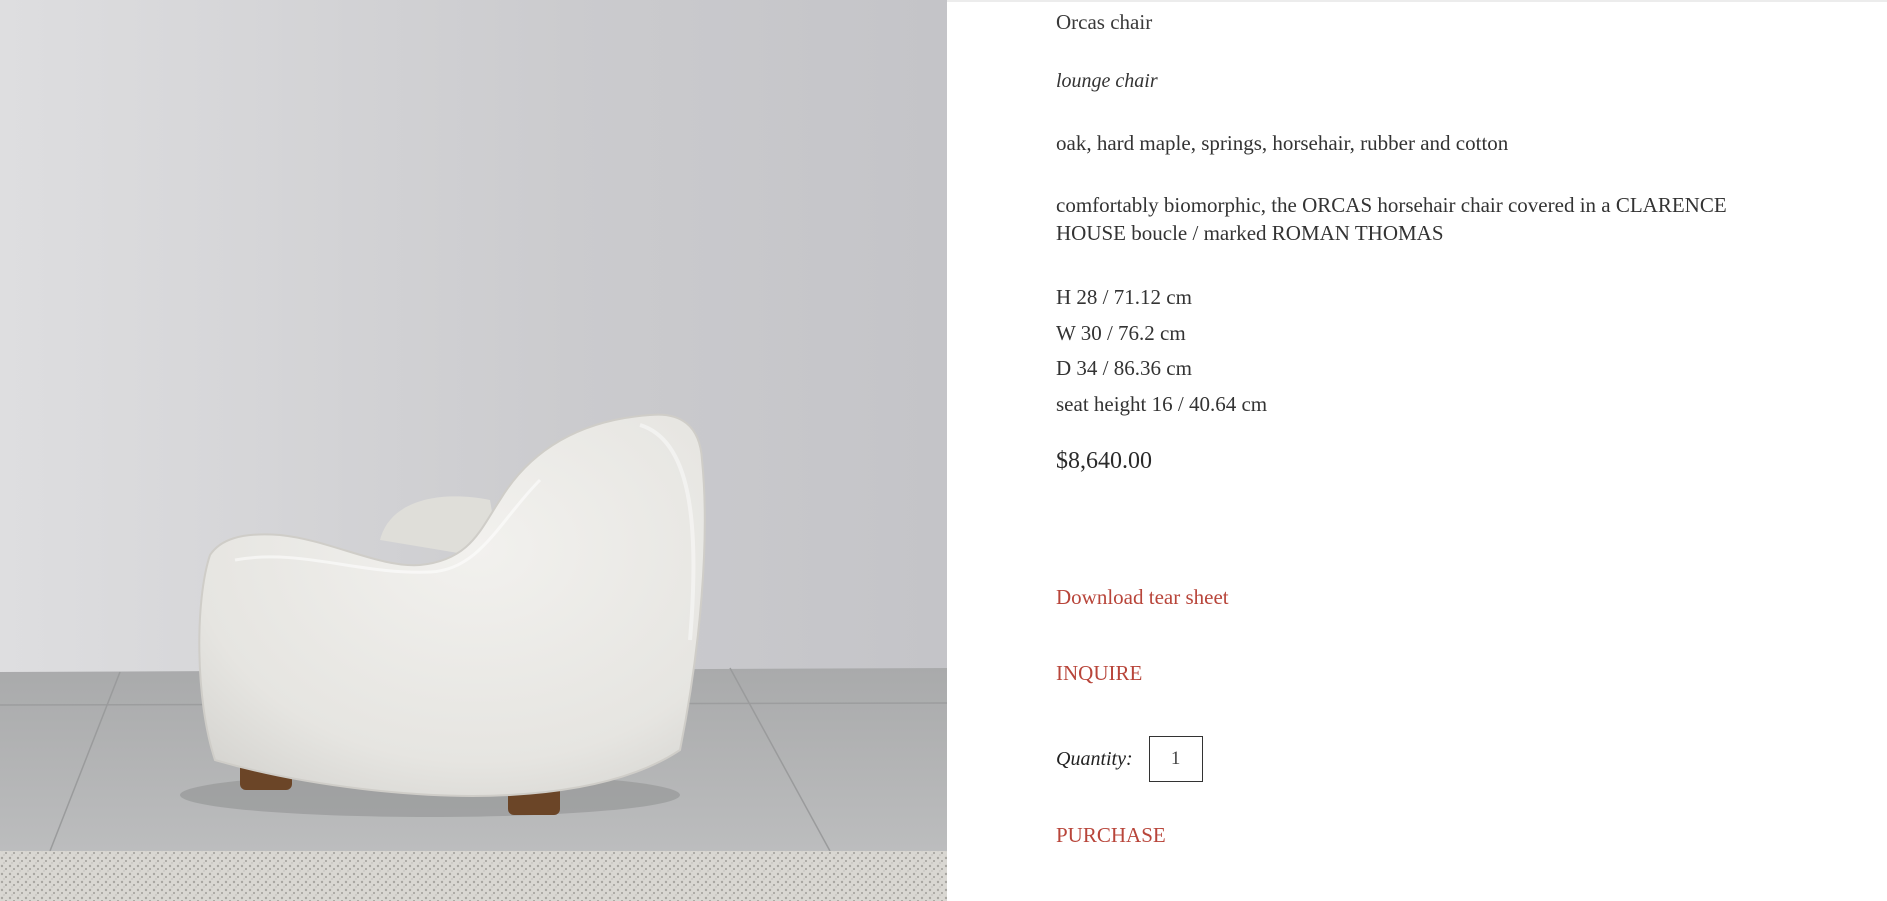  What do you see at coordinates (1104, 461) in the screenshot?
I see `product-price: $8,640.00` at bounding box center [1104, 461].